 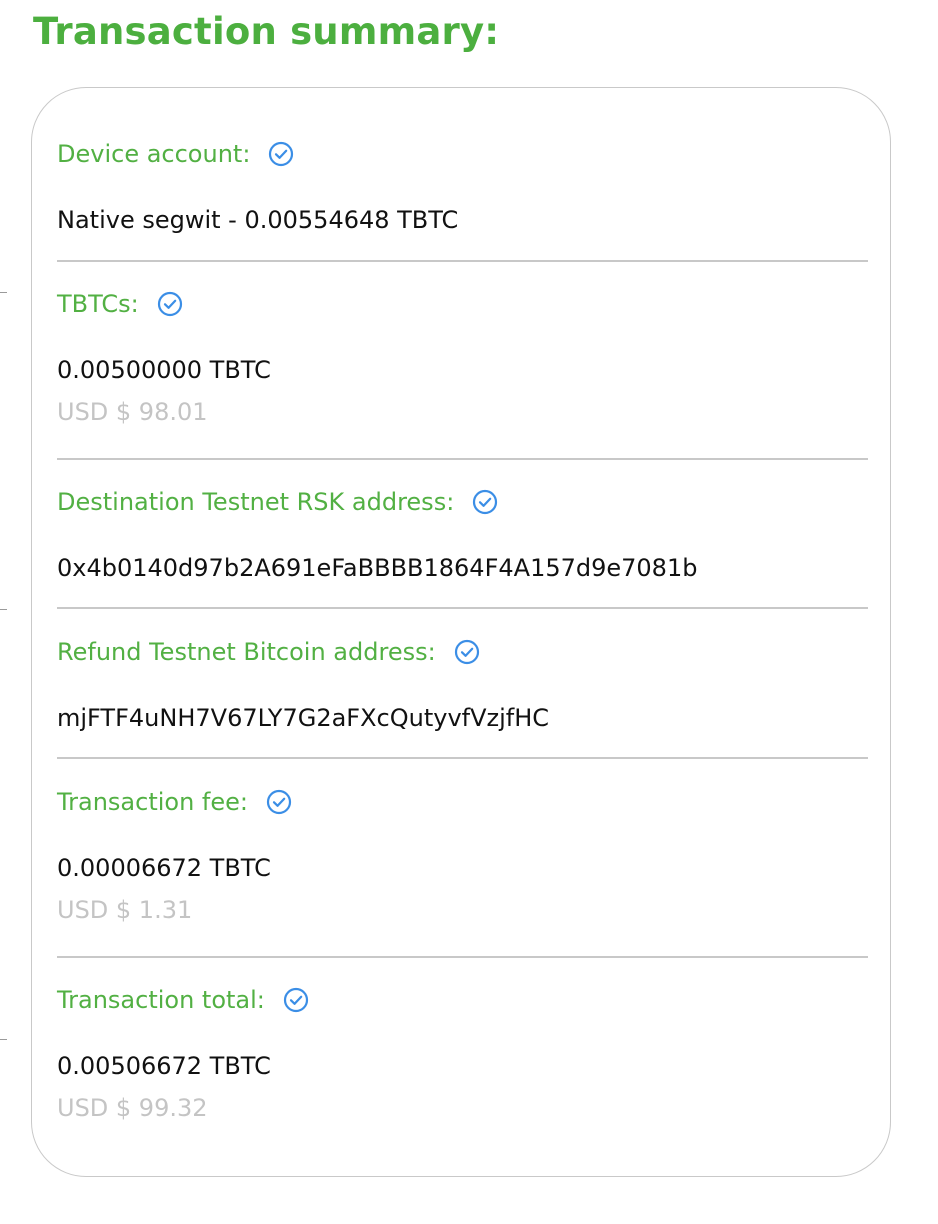 What do you see at coordinates (246, 652) in the screenshot?
I see `refund-address-label: Refund Testnet Bitcoin address:` at bounding box center [246, 652].